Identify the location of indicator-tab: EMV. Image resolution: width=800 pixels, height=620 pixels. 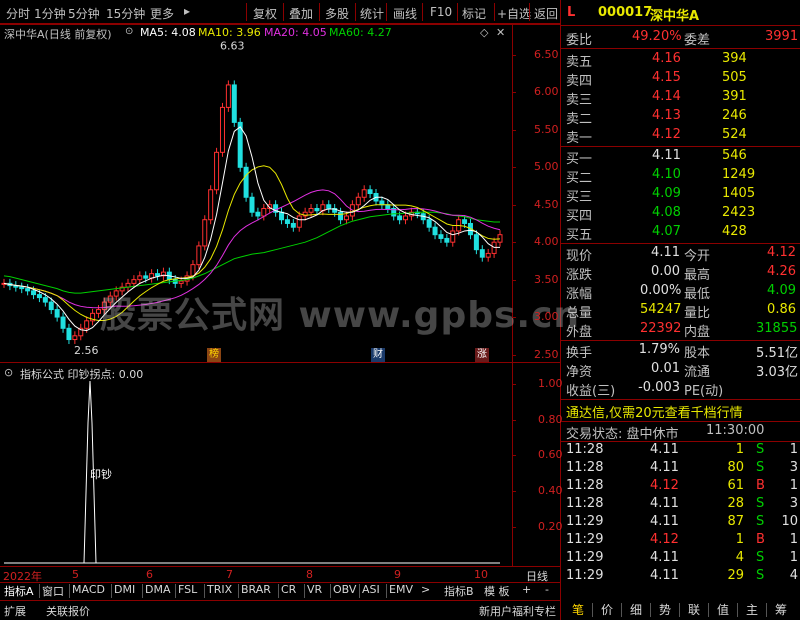
(401, 591).